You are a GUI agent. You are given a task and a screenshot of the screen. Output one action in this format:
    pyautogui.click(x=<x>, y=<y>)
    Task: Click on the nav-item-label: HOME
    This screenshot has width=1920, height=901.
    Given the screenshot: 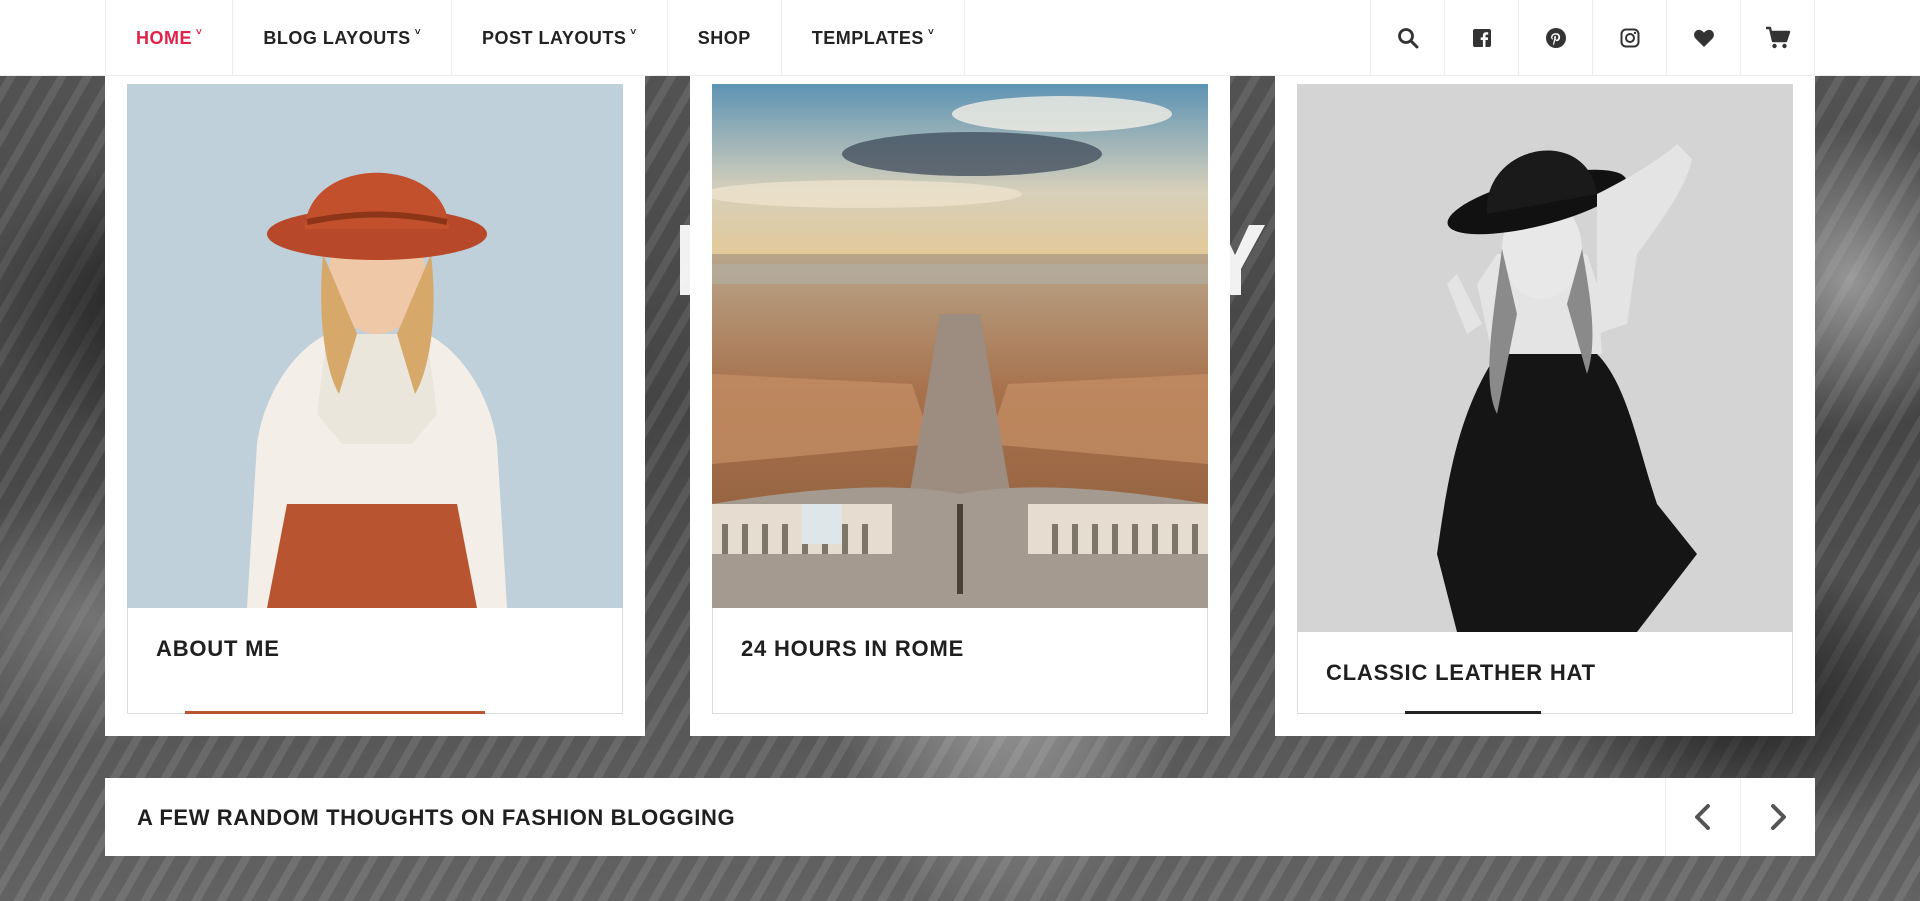 What is the action you would take?
    pyautogui.click(x=164, y=37)
    